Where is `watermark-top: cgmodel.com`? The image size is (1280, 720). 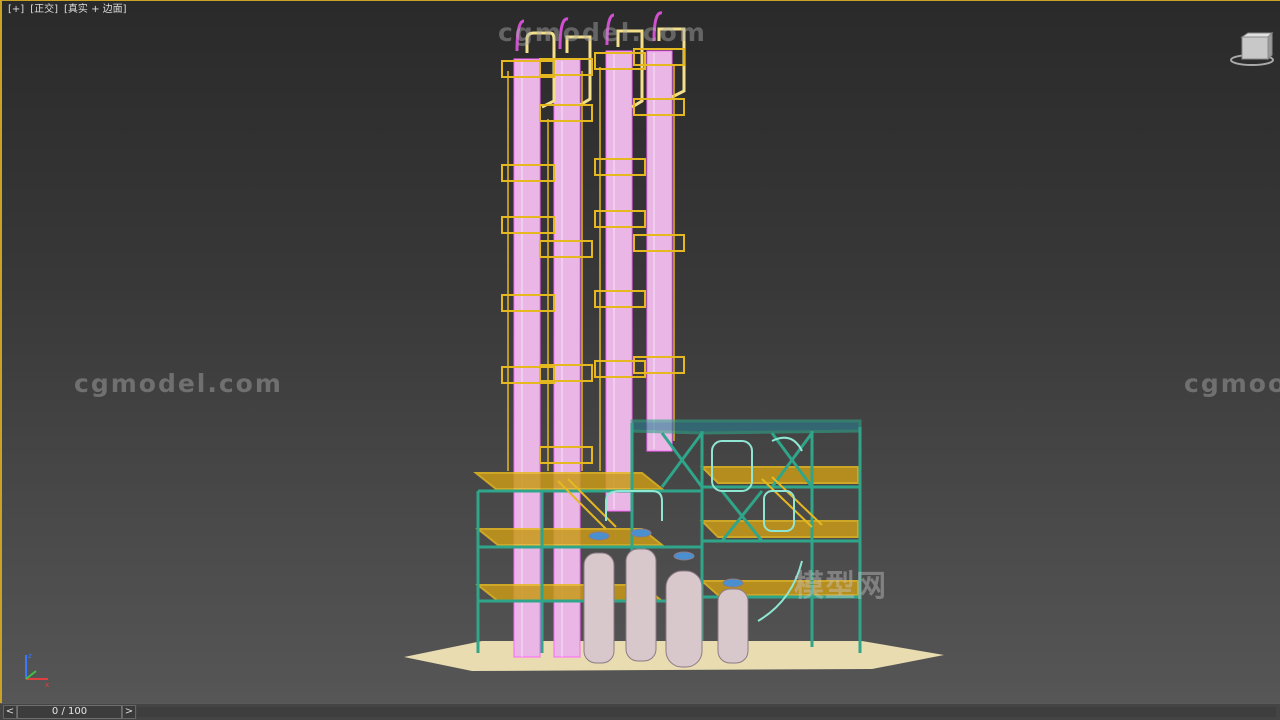
watermark-top: cgmodel.com is located at coordinates (602, 32).